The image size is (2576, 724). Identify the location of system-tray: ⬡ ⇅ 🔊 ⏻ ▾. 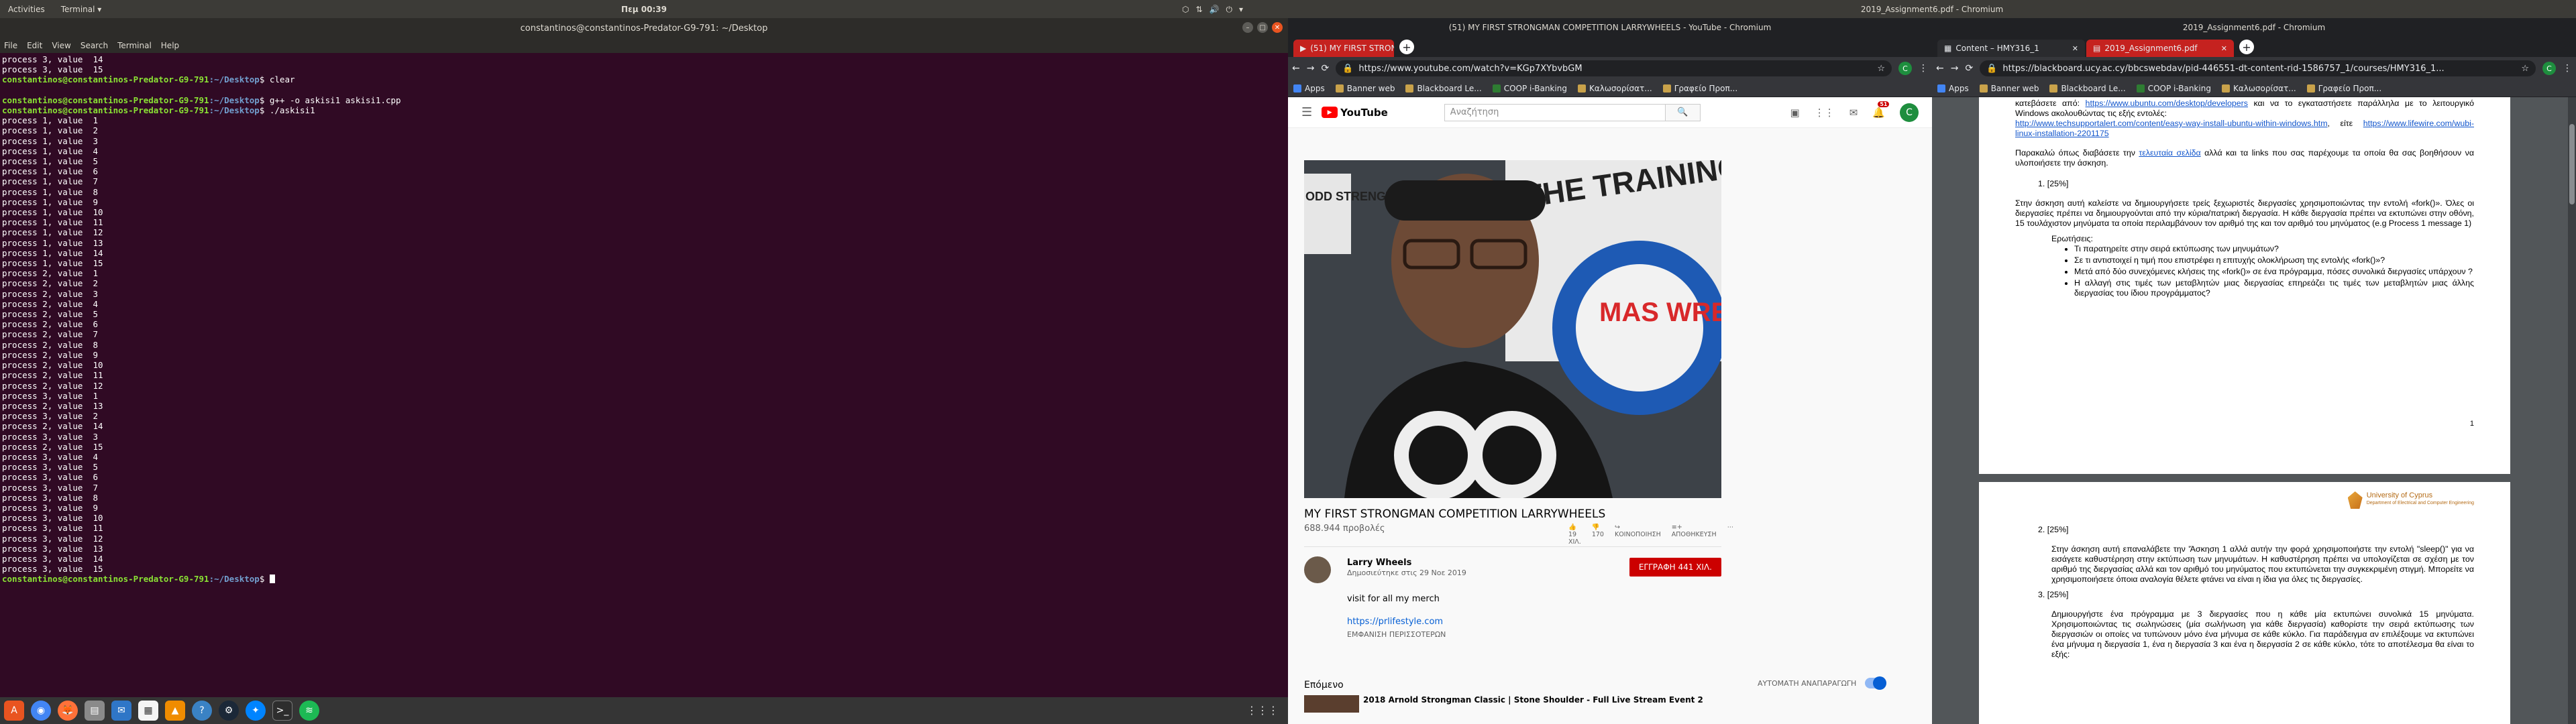
(1212, 10).